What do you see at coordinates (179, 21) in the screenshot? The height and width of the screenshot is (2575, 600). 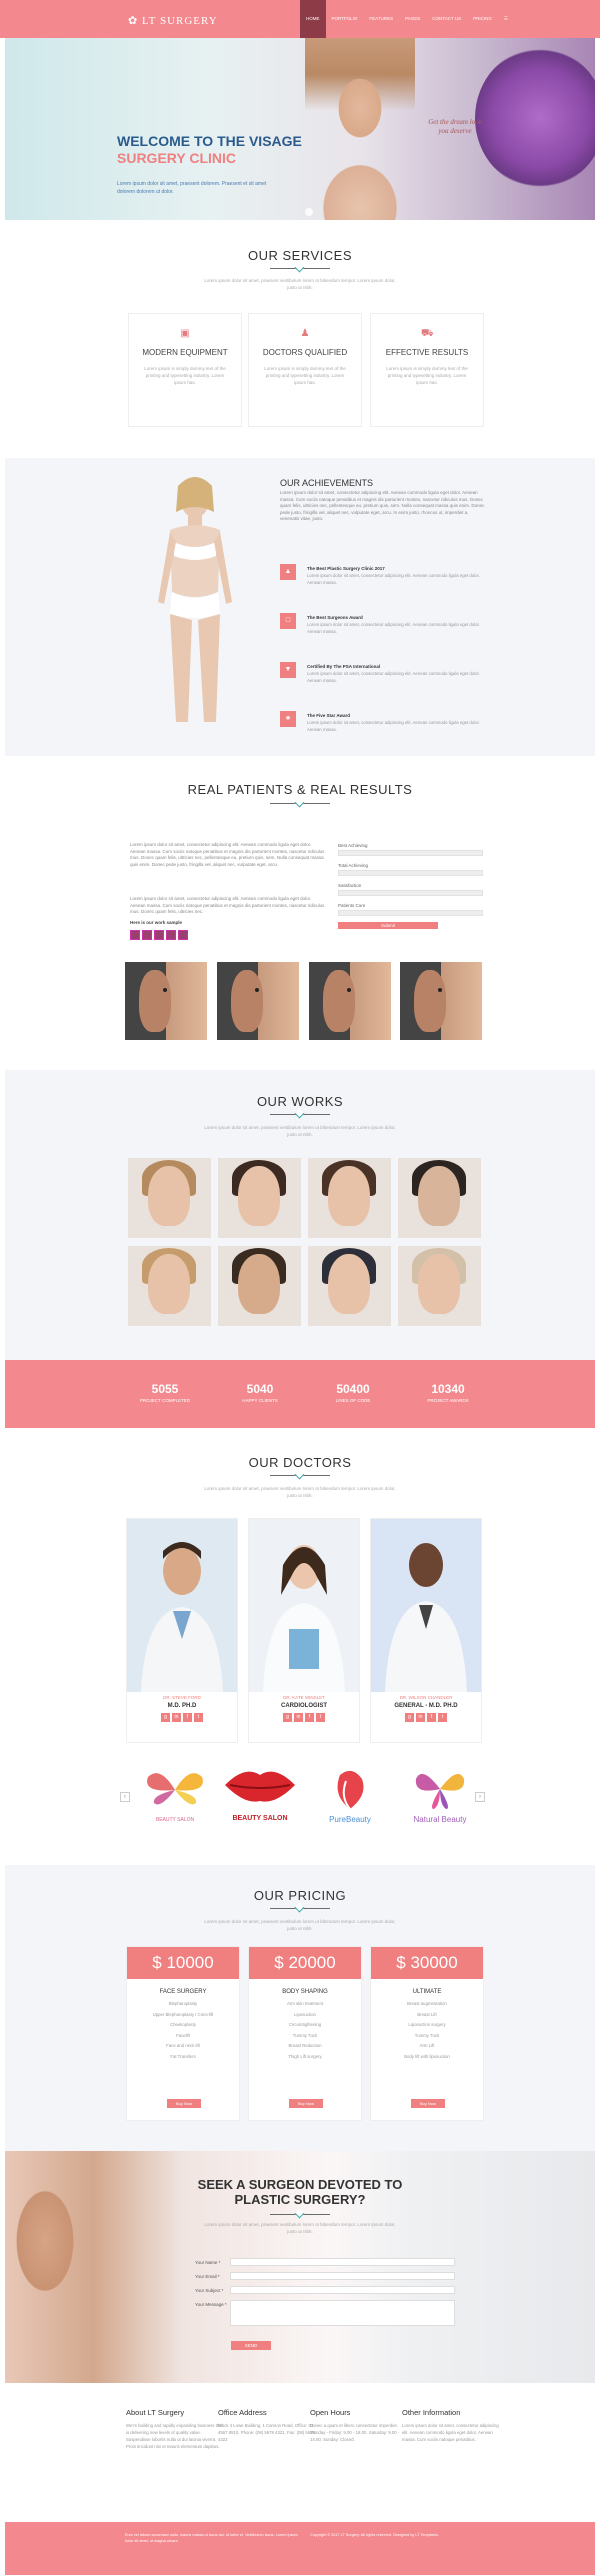 I see `logo-text: LT SURGERY` at bounding box center [179, 21].